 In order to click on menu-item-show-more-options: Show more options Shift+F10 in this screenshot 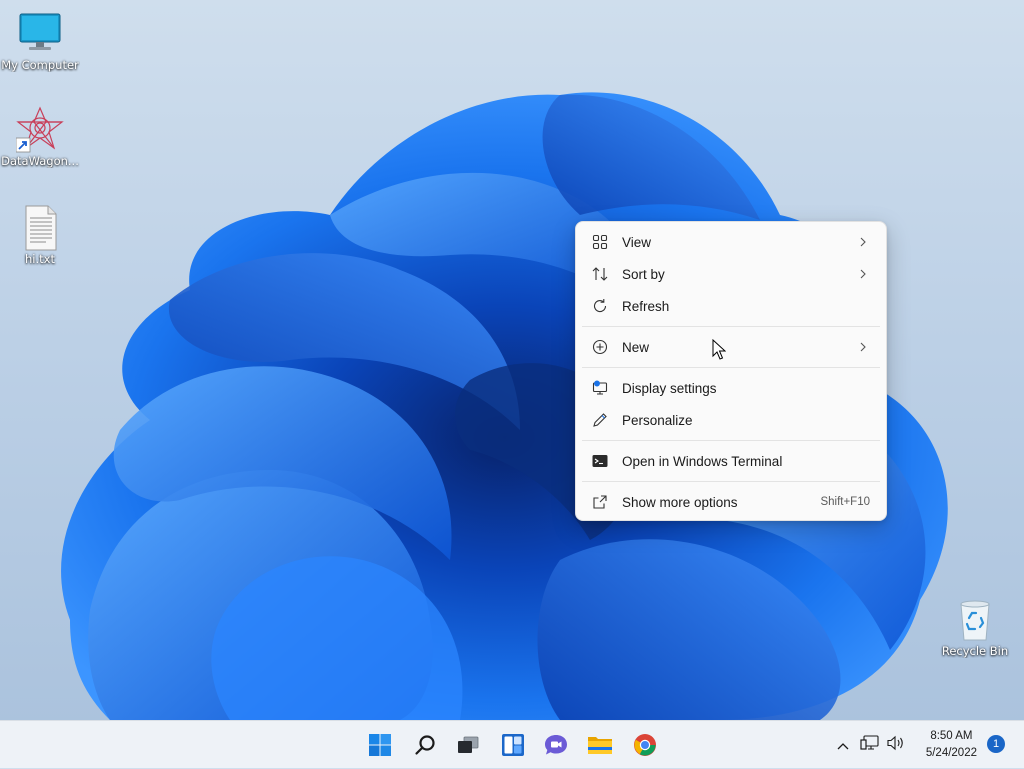, I will do `click(731, 502)`.